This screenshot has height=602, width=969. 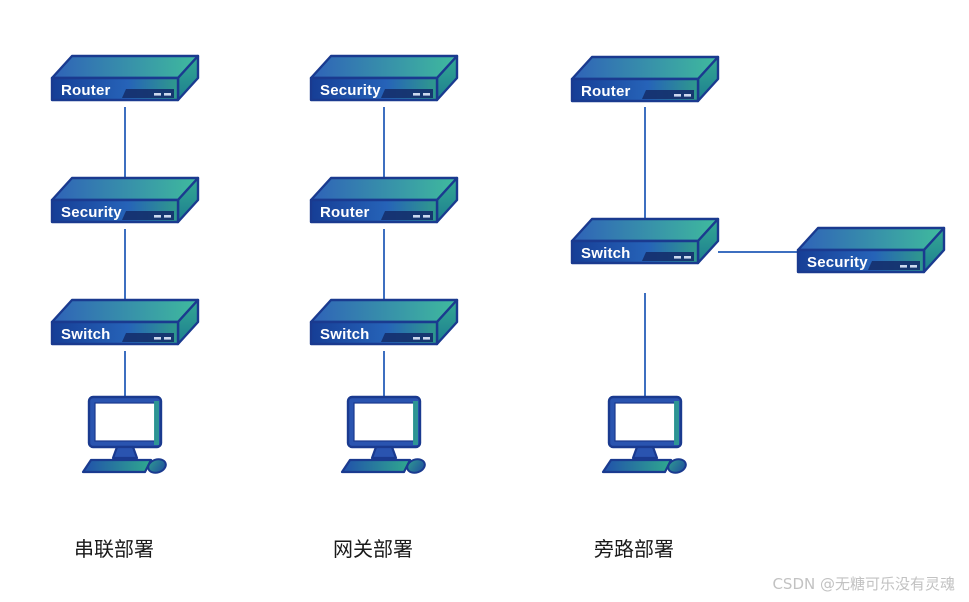 What do you see at coordinates (125, 327) in the screenshot?
I see `device-c1-2: Switch` at bounding box center [125, 327].